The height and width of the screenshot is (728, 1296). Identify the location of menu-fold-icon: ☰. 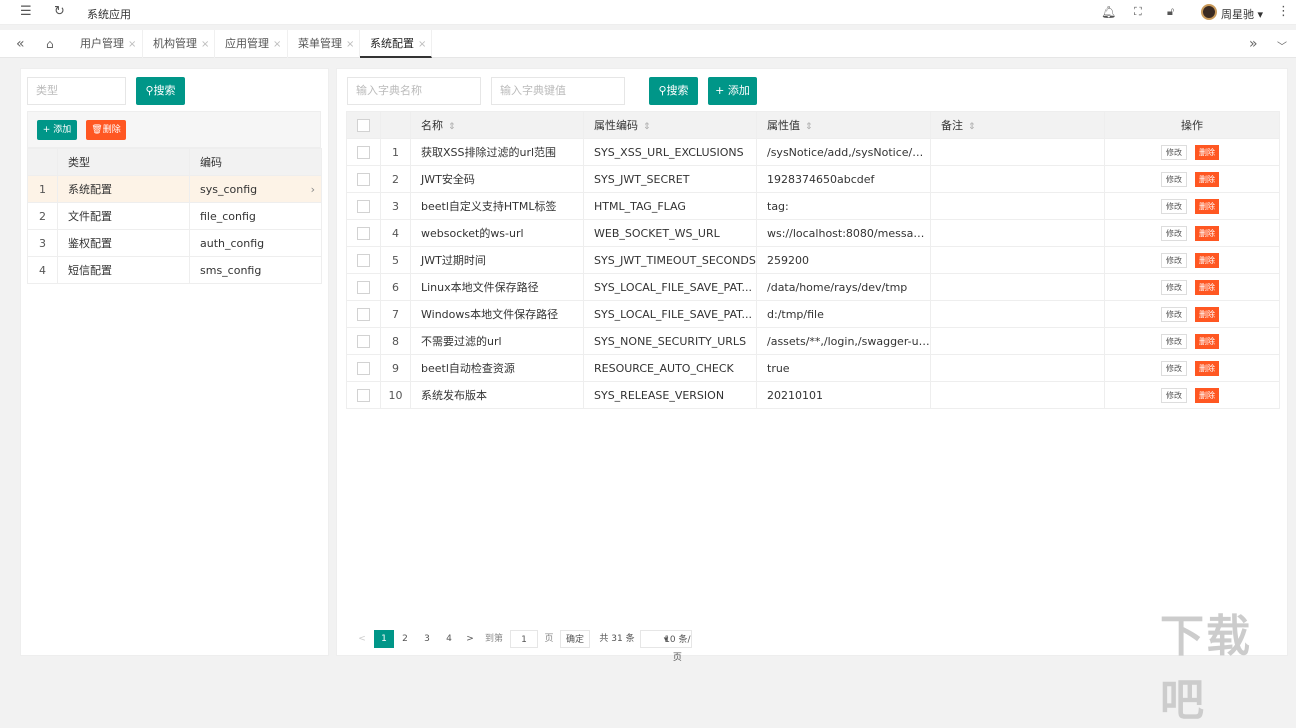
(26, 12).